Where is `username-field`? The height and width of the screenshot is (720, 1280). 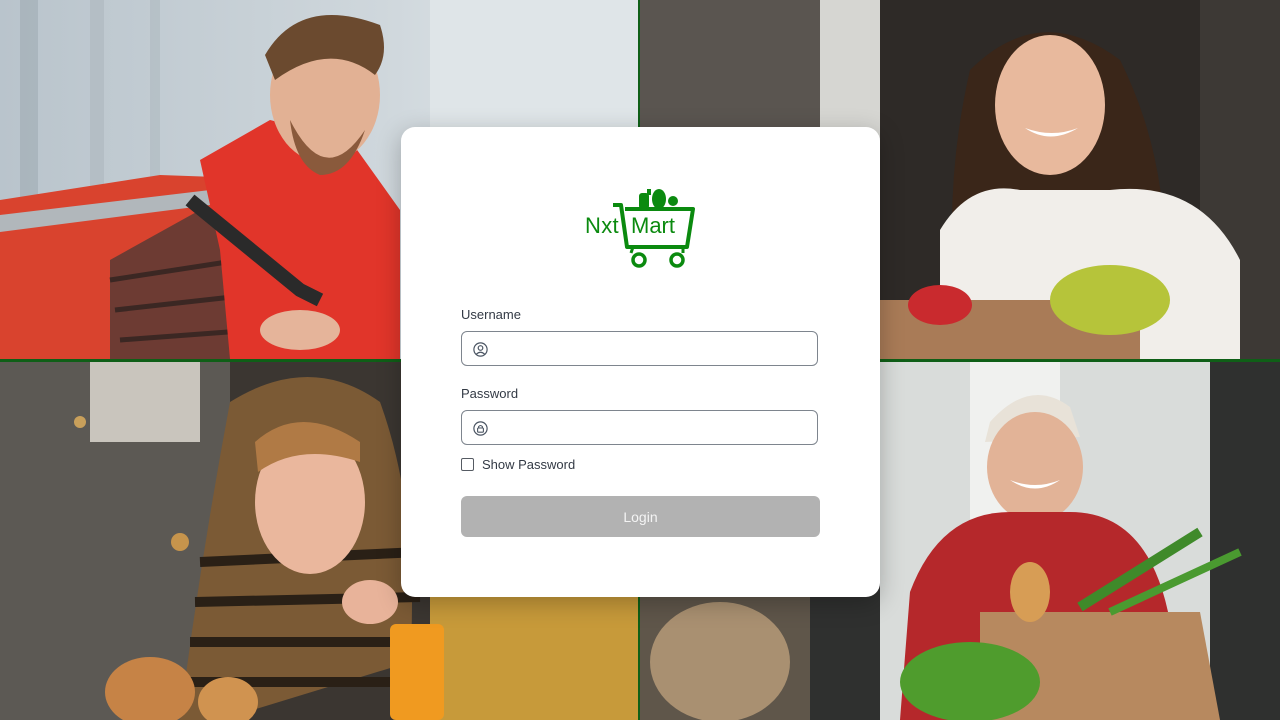
username-field is located at coordinates (639, 349).